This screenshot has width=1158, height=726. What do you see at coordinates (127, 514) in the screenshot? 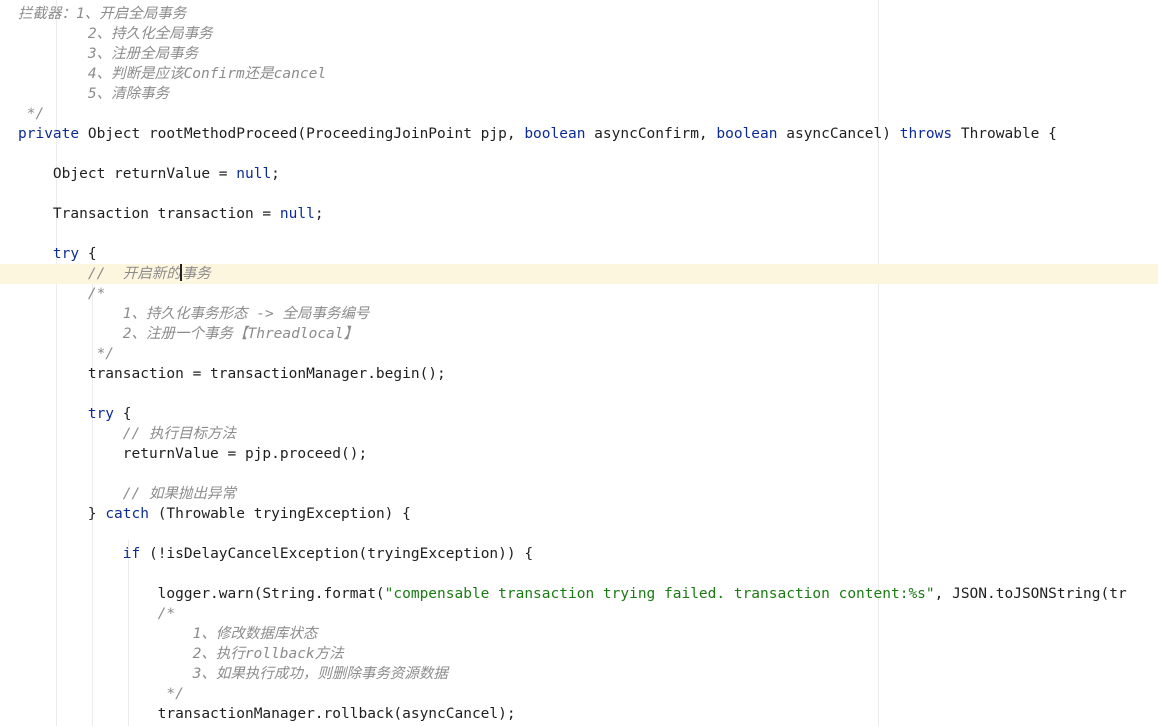
I see `keyword-token: catch` at bounding box center [127, 514].